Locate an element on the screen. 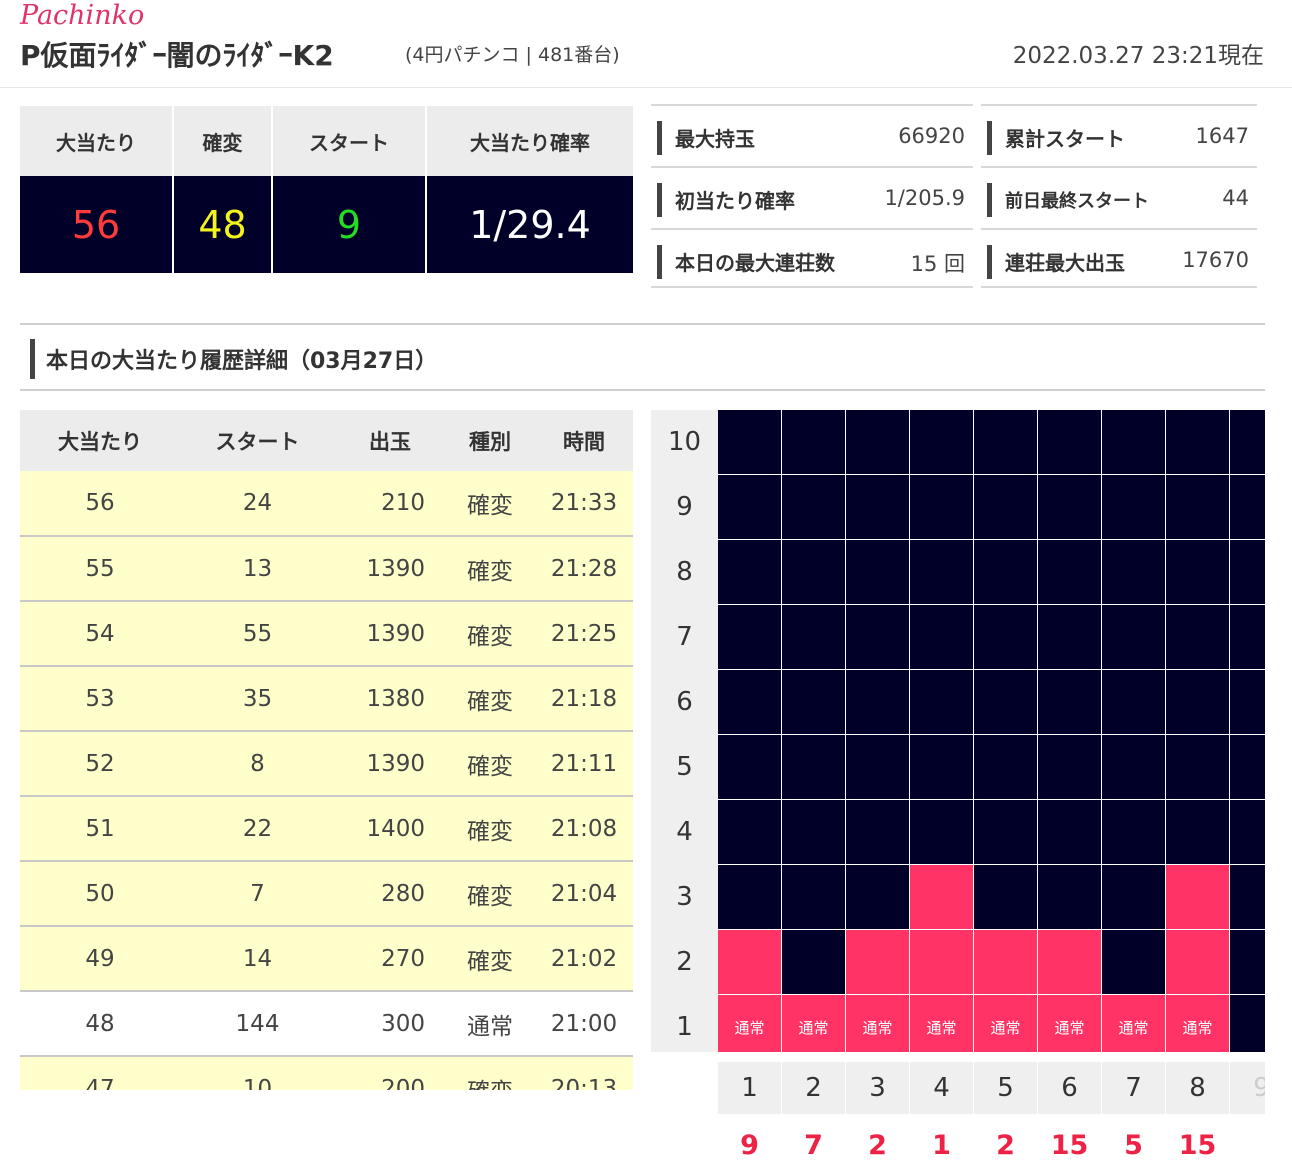  cell-time: 21:00 is located at coordinates (584, 1024).